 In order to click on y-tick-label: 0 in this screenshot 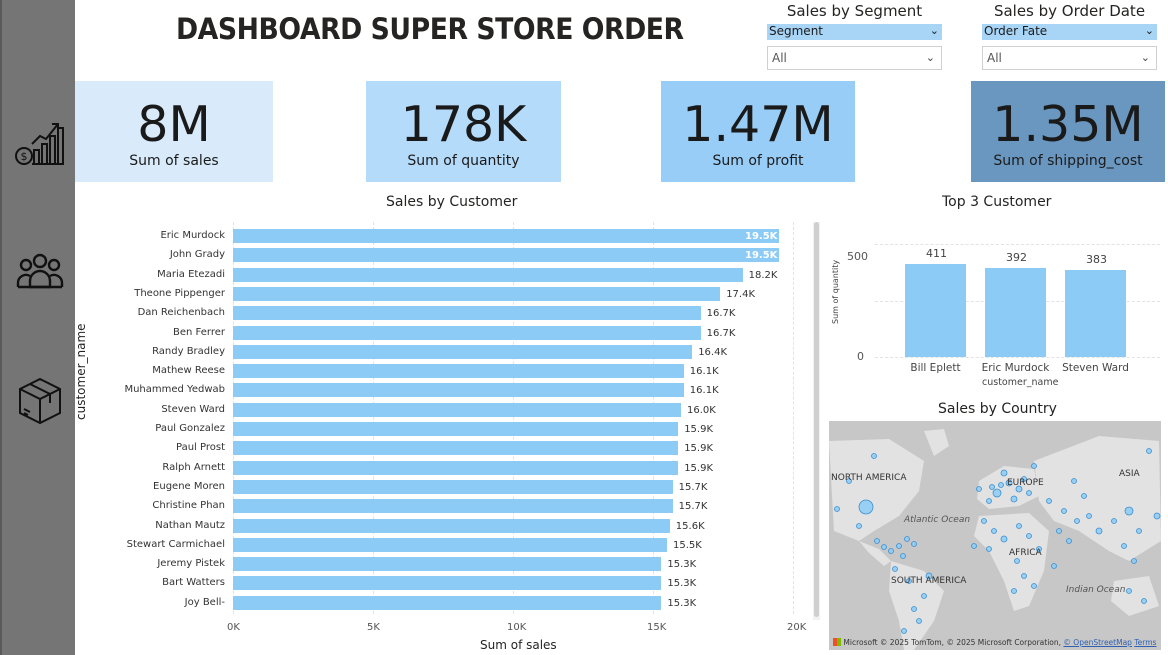, I will do `click(860, 356)`.